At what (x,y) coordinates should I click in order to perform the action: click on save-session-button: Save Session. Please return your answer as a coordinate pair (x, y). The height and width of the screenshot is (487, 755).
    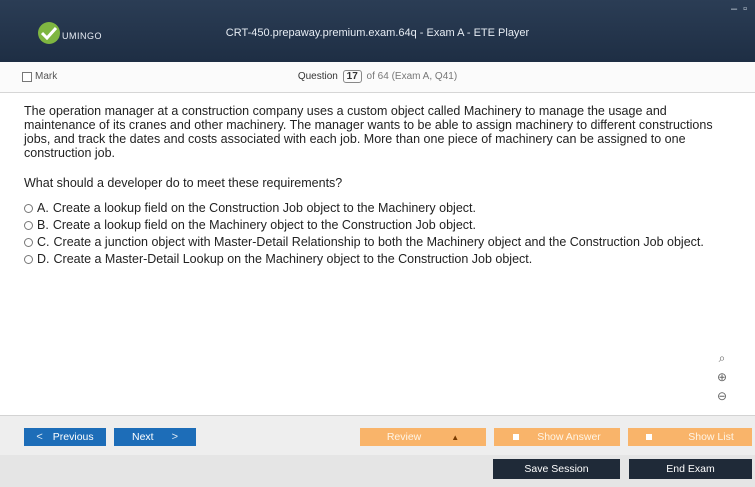
    Looking at the image, I should click on (556, 469).